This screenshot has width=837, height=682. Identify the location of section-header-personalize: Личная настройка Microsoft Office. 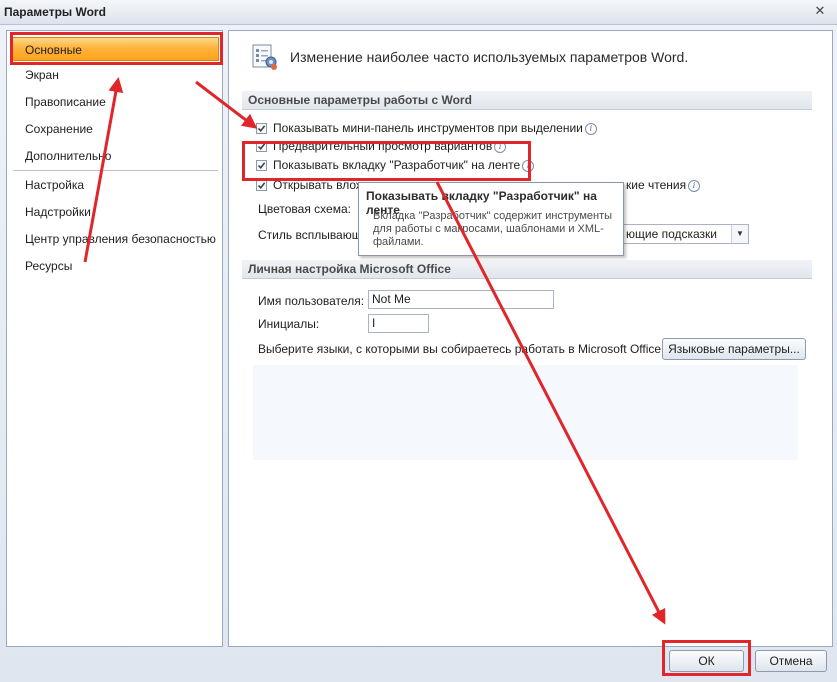
(527, 269).